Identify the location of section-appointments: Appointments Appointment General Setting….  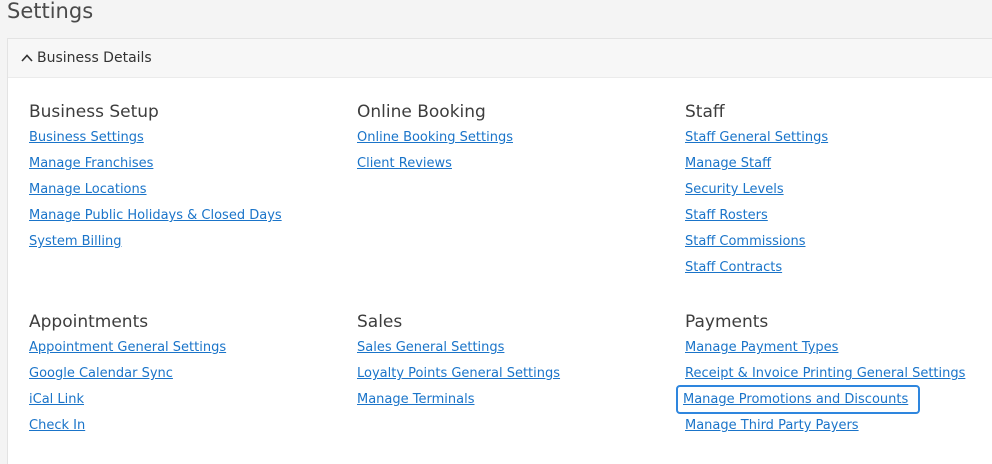
(184, 376).